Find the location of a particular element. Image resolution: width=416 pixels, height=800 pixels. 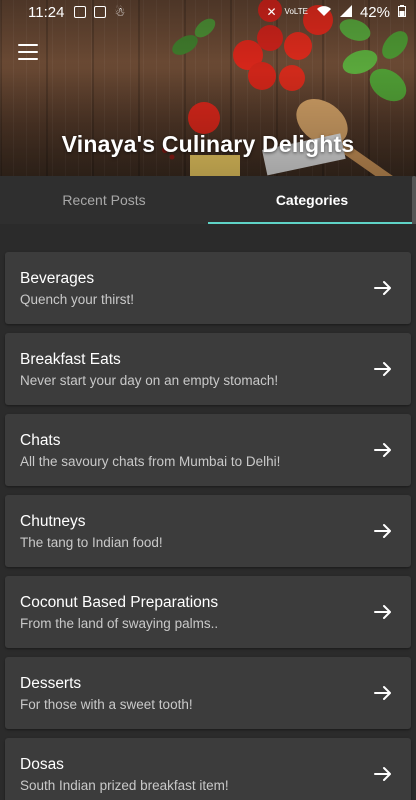

category-subtitle: For those with a sweet tooth! is located at coordinates (106, 704).